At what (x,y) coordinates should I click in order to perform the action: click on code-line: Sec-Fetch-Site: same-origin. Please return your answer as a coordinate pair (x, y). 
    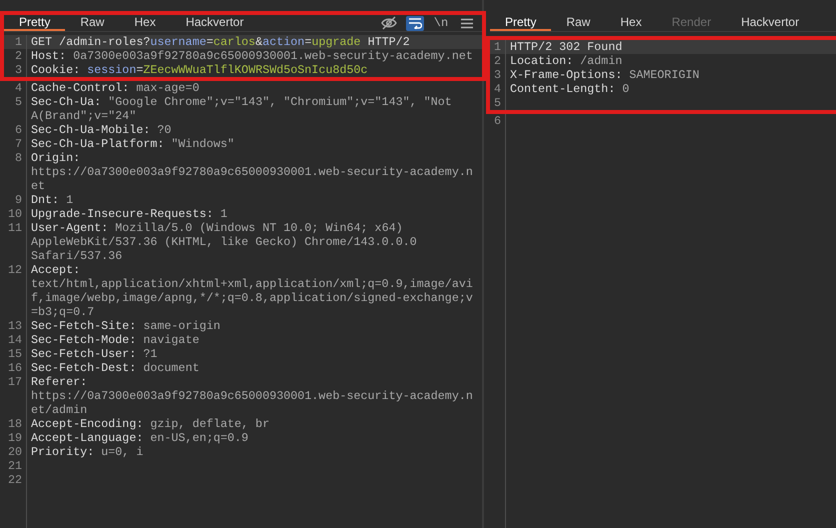
    Looking at the image, I should click on (125, 326).